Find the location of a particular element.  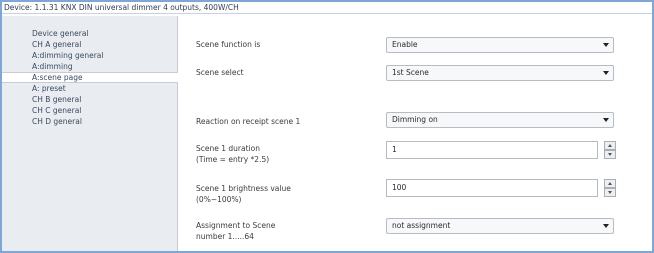

duration-input: 1 is located at coordinates (492, 150).